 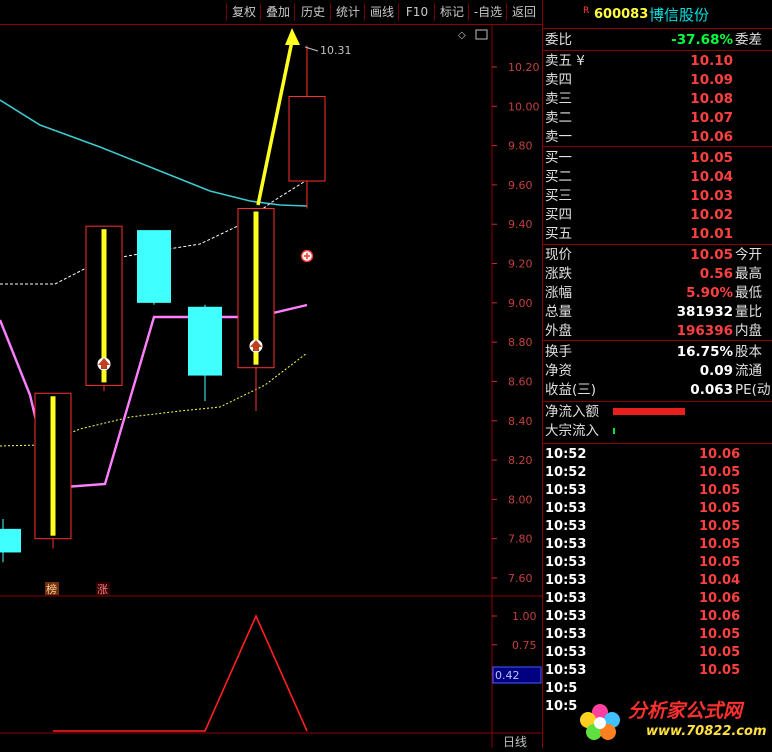 I want to click on toolbar-button-mark: 标记, so click(x=451, y=12).